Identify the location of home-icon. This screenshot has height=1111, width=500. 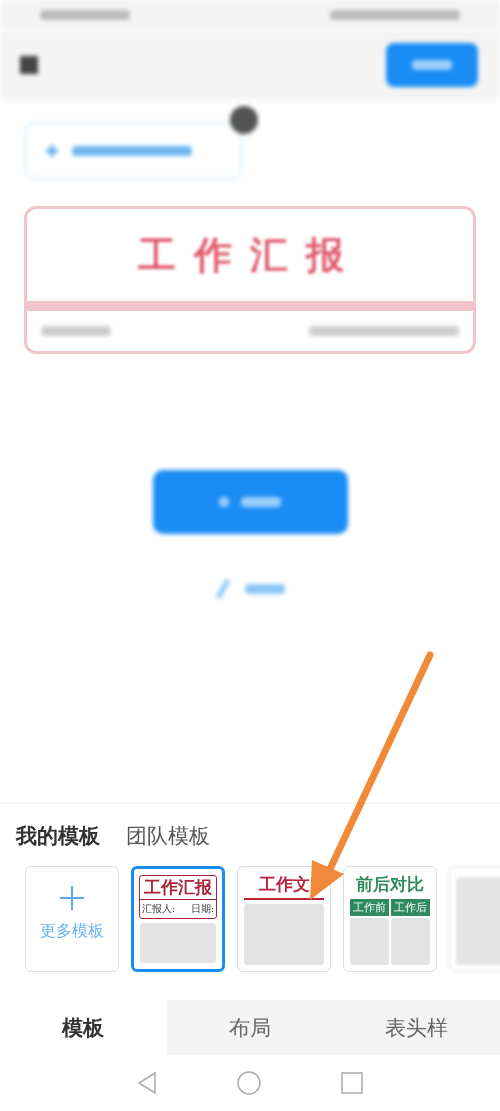
(249, 1083).